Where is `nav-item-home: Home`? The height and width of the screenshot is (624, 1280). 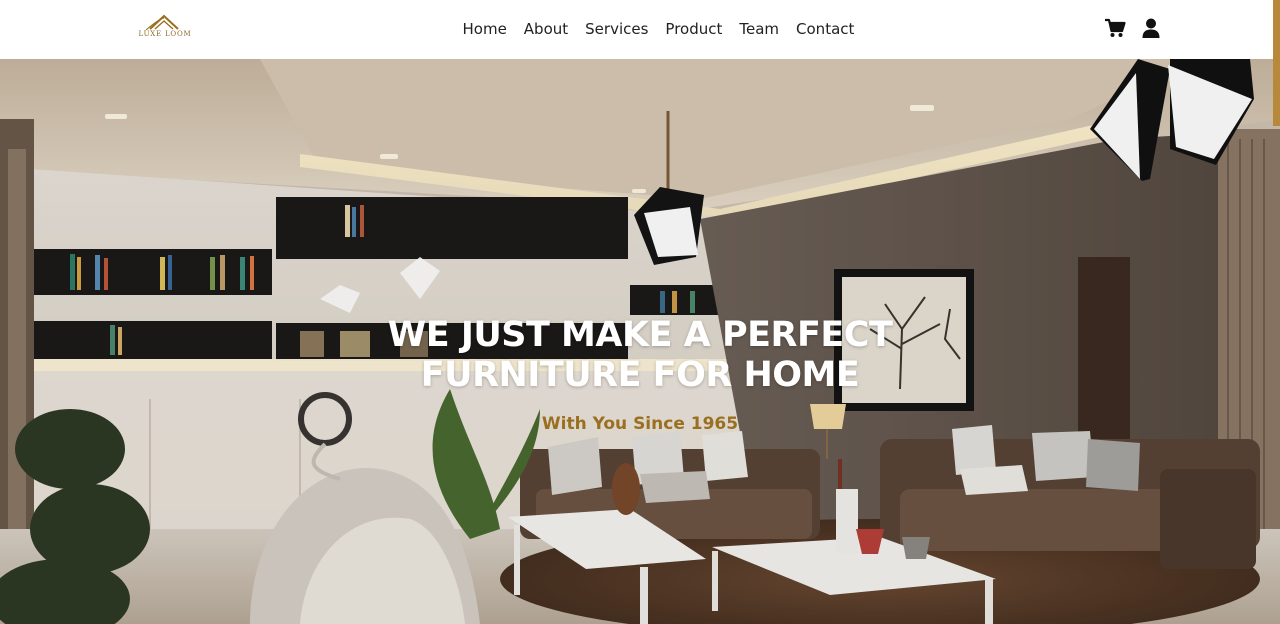
nav-item-home: Home is located at coordinates (484, 29).